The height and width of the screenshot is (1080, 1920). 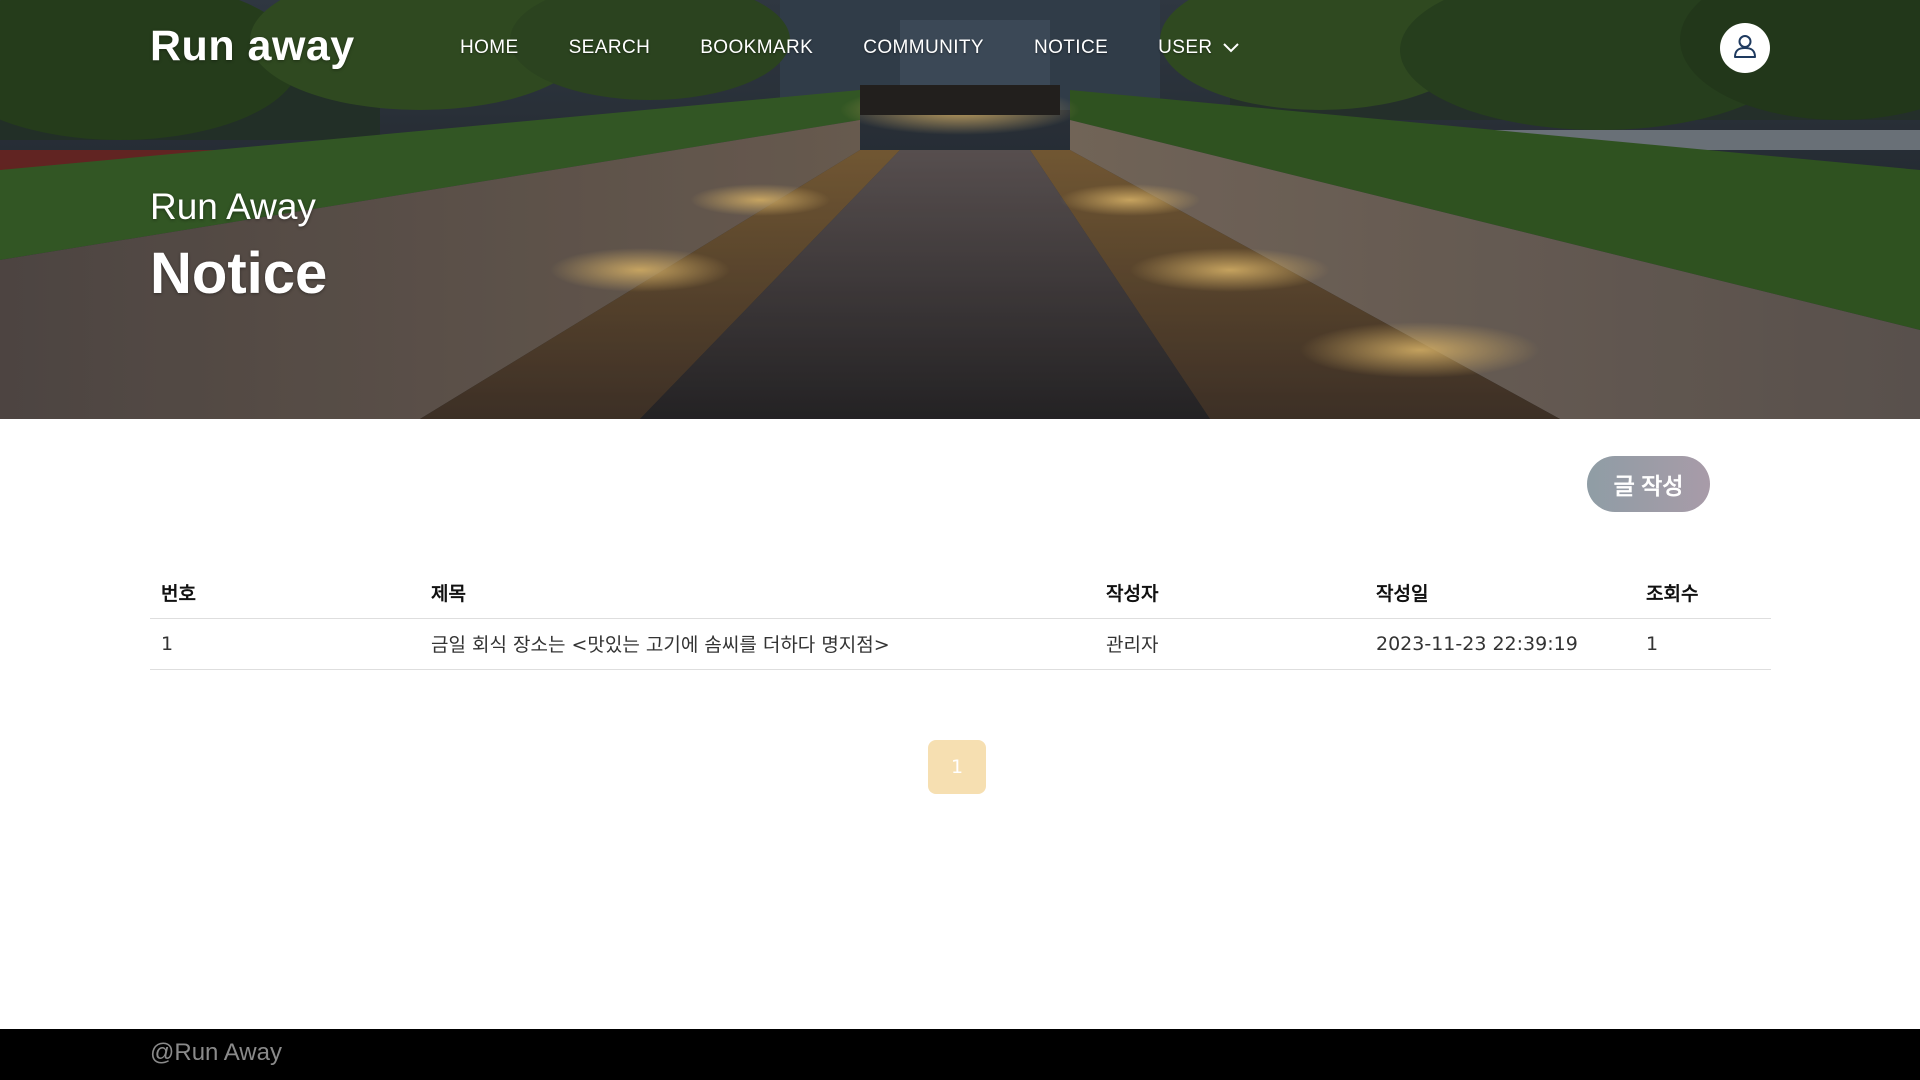 What do you see at coordinates (1231, 48) in the screenshot?
I see `chevron-down-icon` at bounding box center [1231, 48].